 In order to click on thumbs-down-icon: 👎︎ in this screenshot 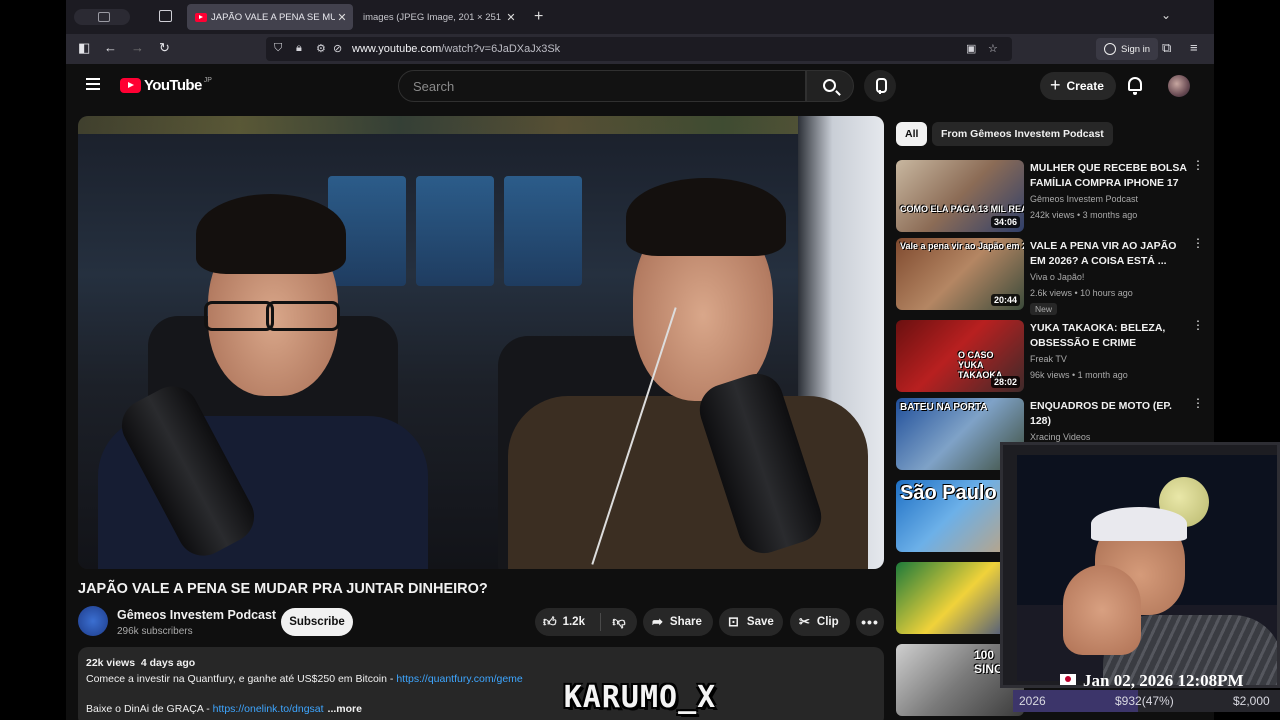, I will do `click(619, 621)`.